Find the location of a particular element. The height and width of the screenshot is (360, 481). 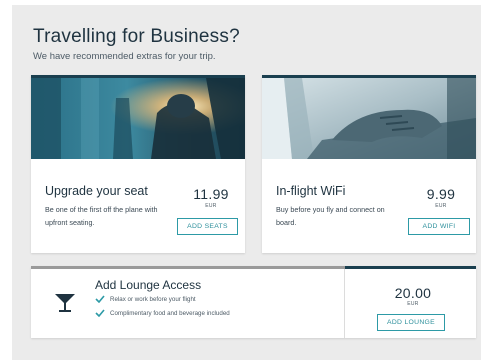

add-wifi-button: ADD WIFI is located at coordinates (439, 226).